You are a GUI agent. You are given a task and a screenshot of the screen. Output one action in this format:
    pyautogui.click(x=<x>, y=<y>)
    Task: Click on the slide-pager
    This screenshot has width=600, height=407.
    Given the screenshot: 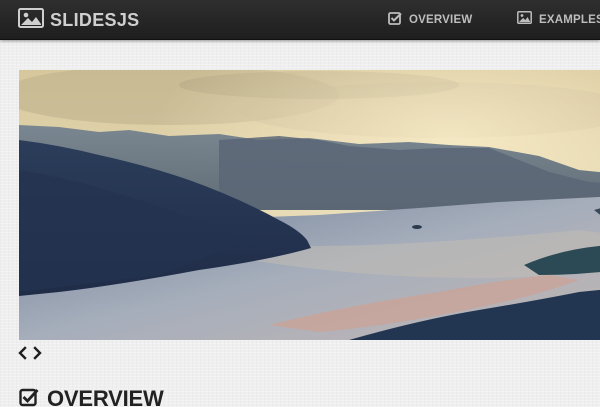 What is the action you would take?
    pyautogui.click(x=30, y=353)
    